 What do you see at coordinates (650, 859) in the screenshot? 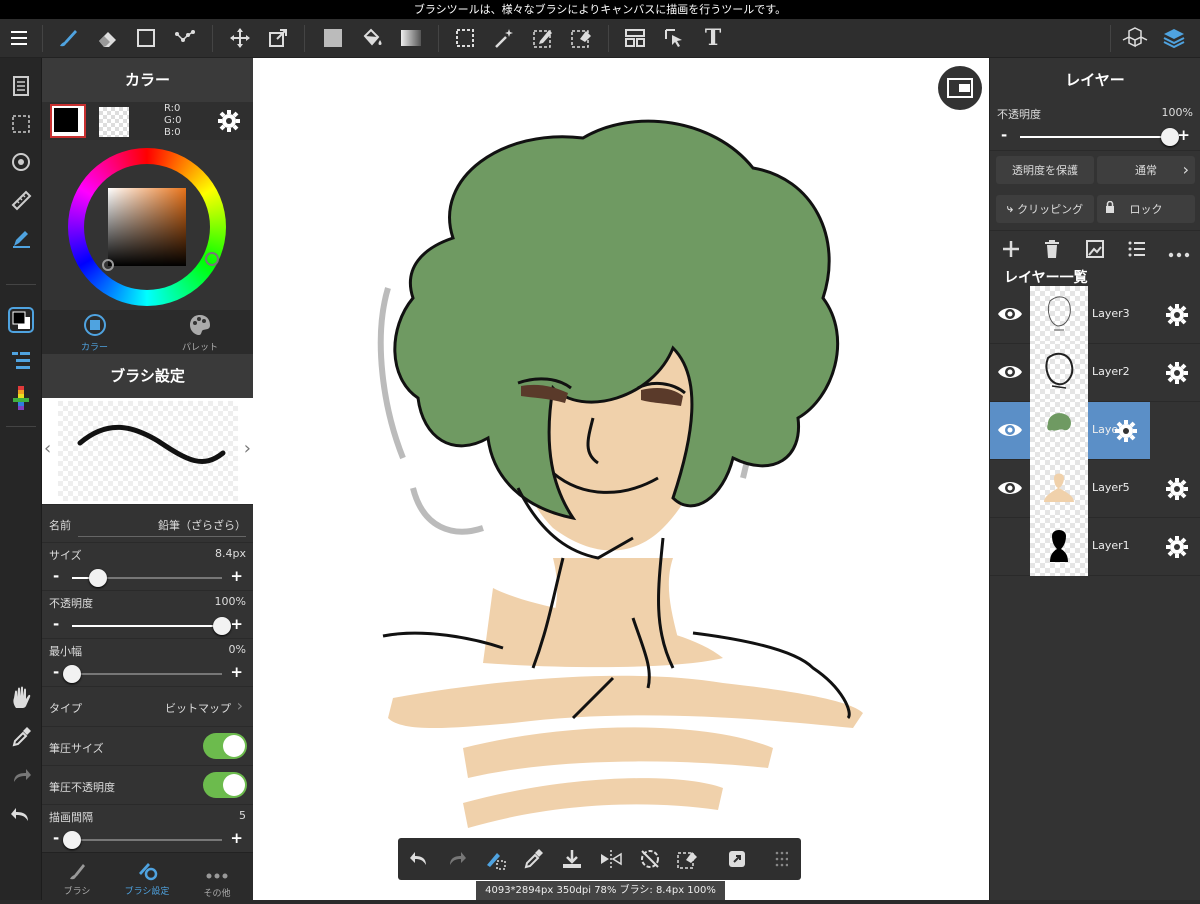
I see `rotate-reset-button` at bounding box center [650, 859].